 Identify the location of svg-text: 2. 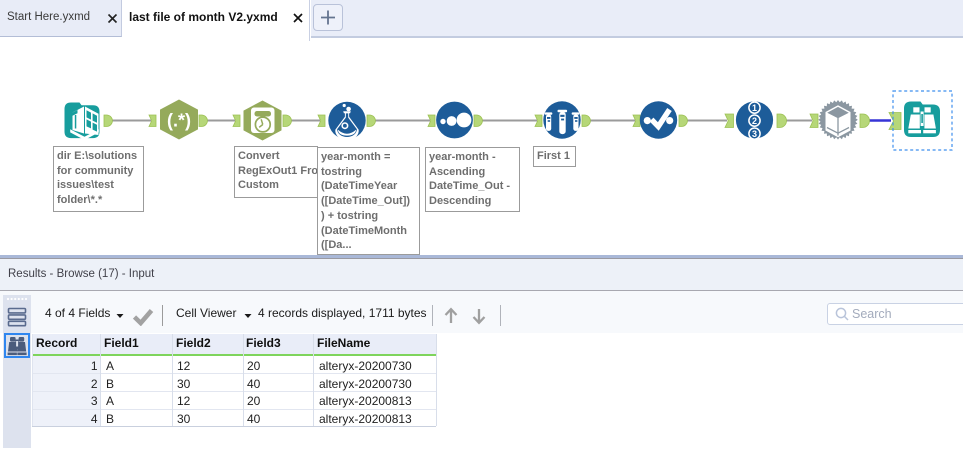
(754, 121).